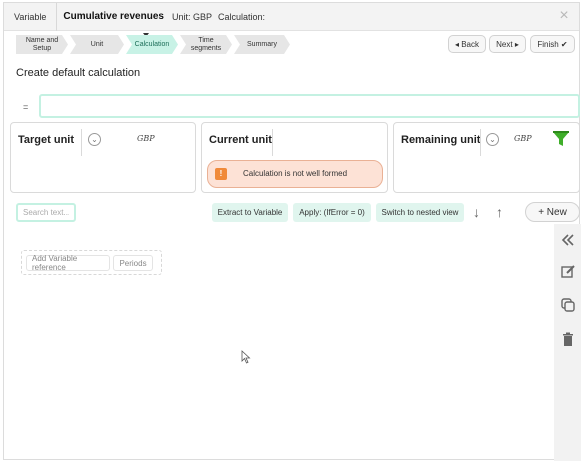  Describe the element at coordinates (113, 16) in the screenshot. I see `variable-name: Cumulative revenues` at that location.